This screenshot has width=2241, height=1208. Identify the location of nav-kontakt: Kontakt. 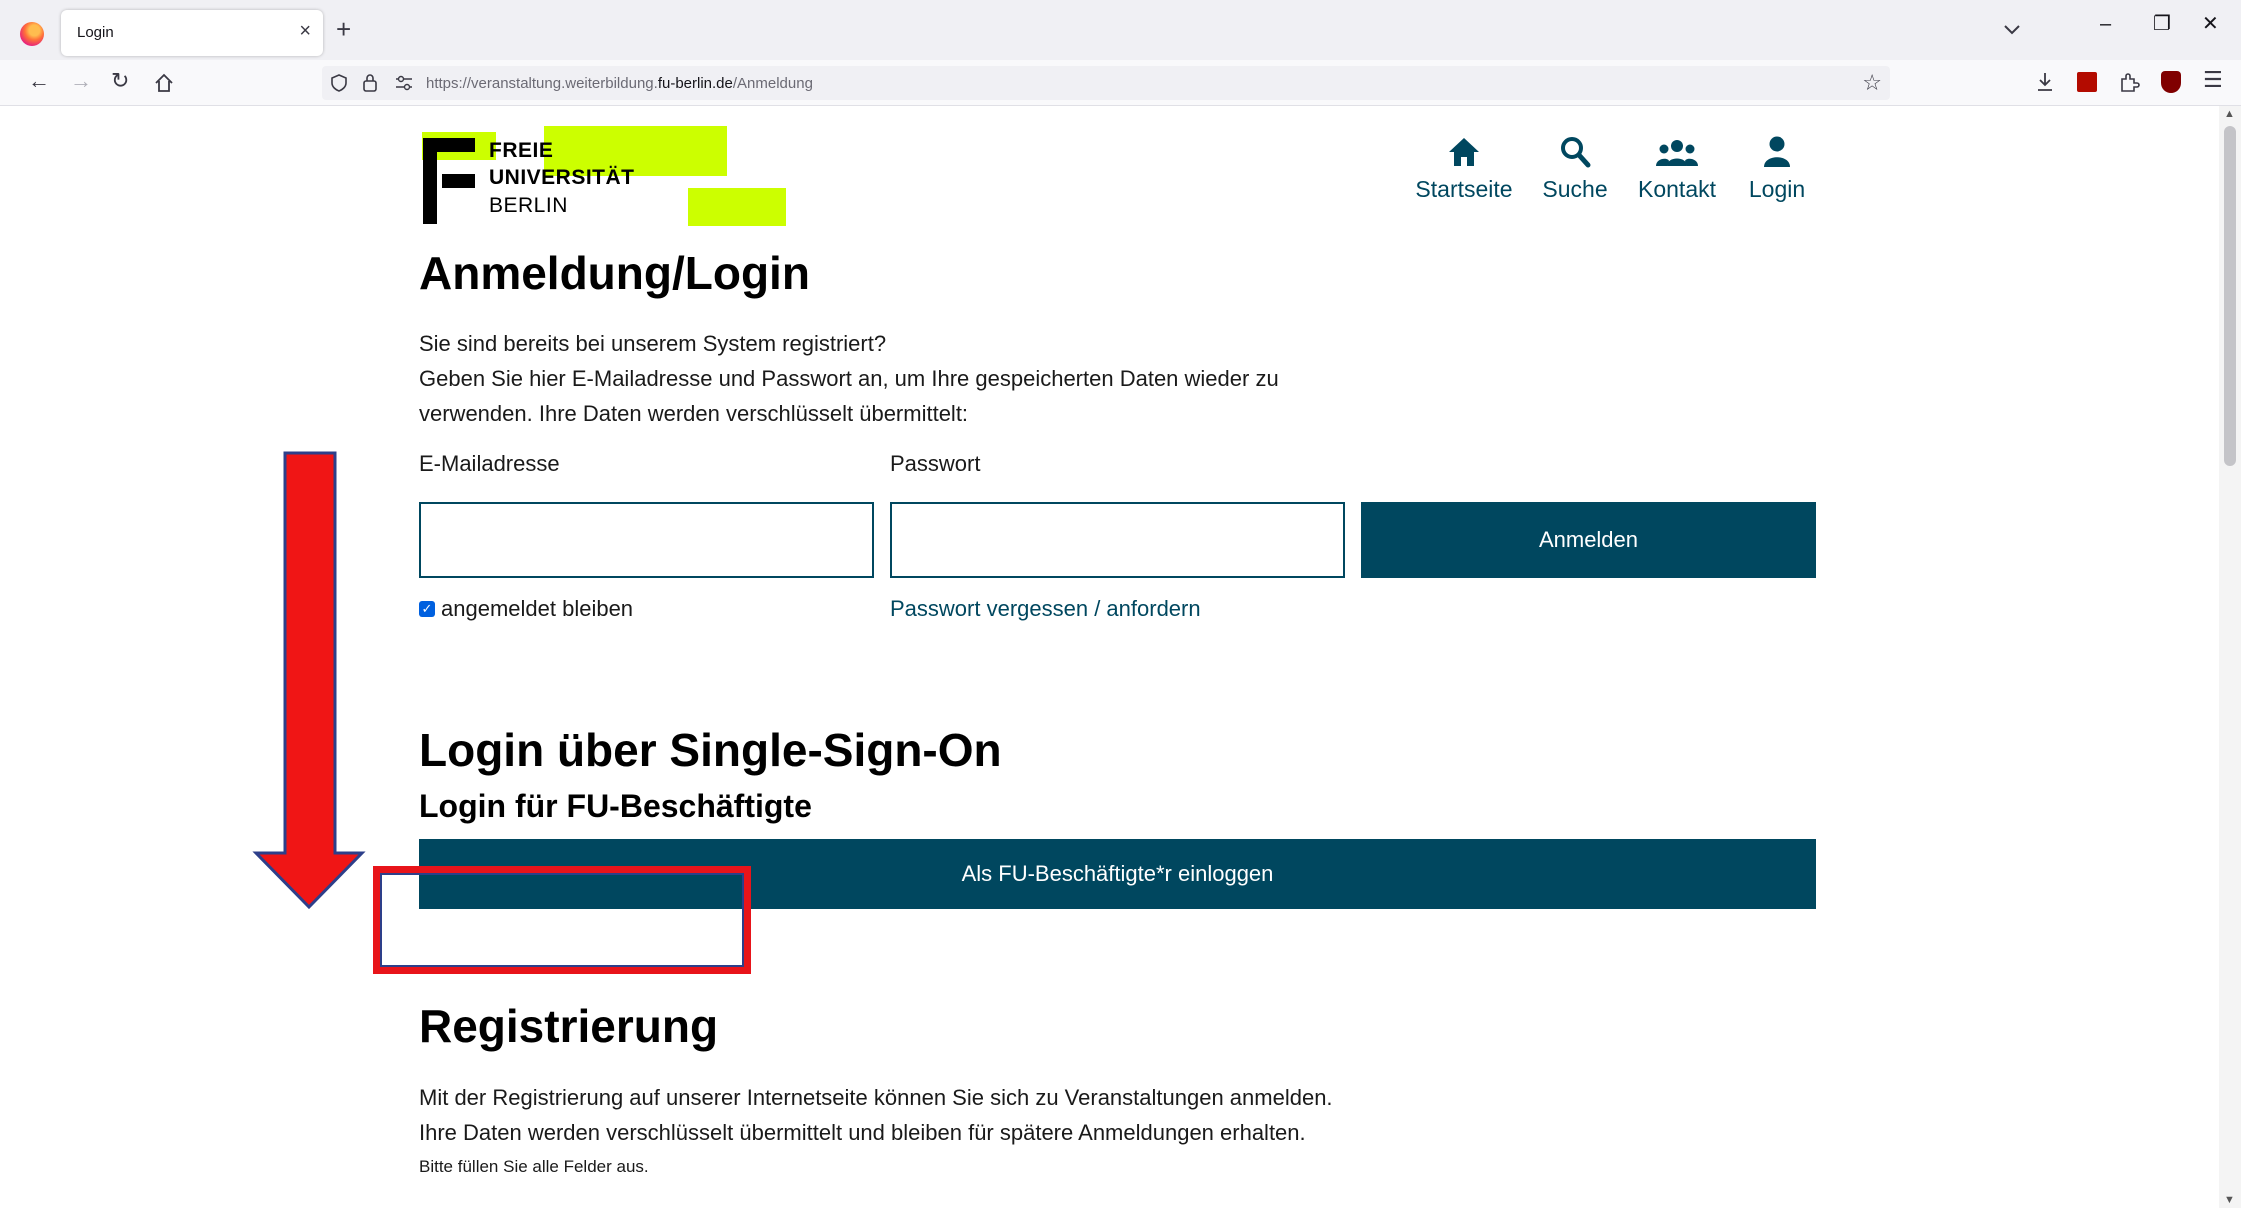
(1677, 168).